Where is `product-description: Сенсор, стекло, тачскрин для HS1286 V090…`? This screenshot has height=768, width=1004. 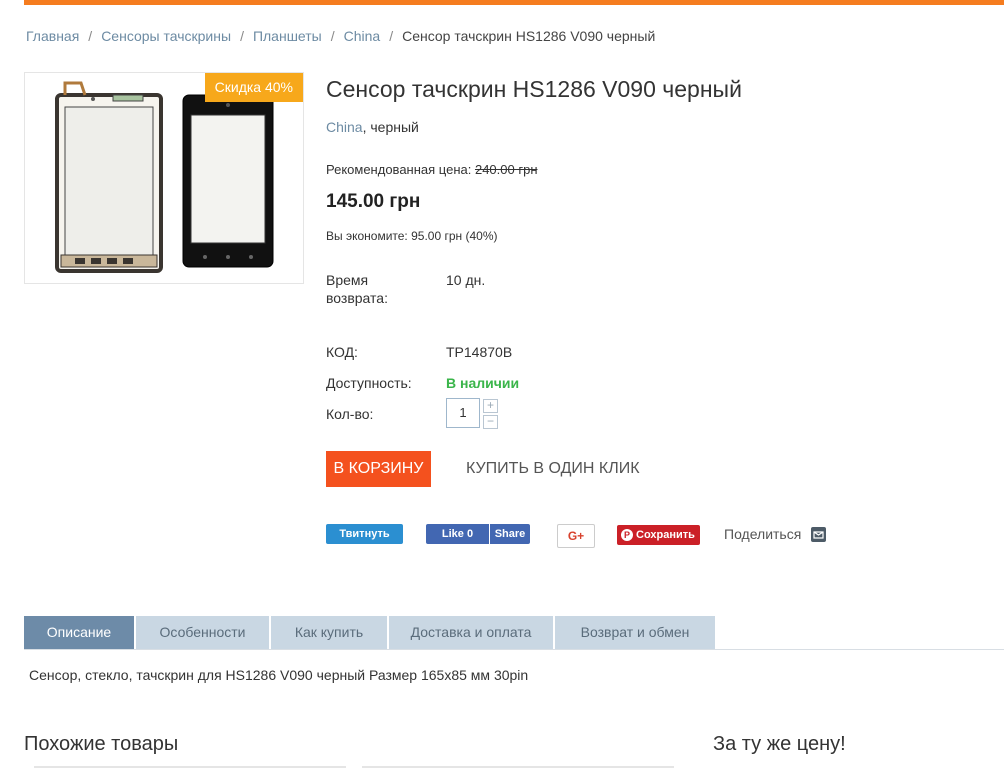
product-description: Сенсор, стекло, тачскрин для HS1286 V090… is located at coordinates (279, 675).